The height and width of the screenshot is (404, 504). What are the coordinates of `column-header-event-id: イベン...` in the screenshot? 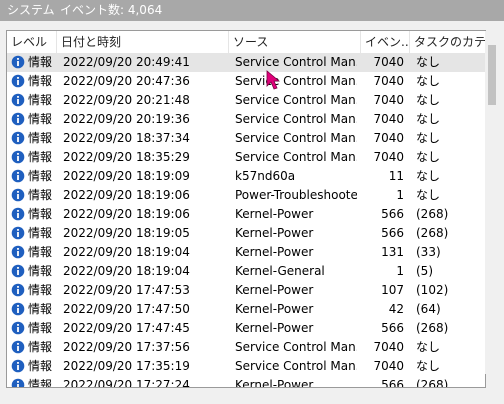 It's located at (385, 42).